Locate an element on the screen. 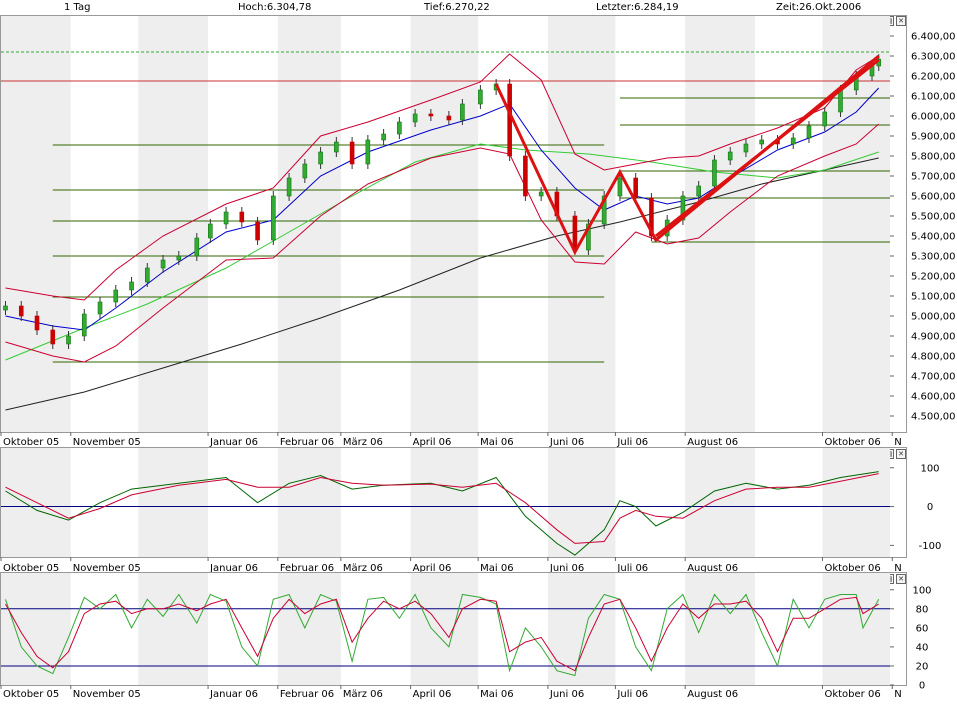  y-tick-label: 6.100,00 is located at coordinates (933, 97).